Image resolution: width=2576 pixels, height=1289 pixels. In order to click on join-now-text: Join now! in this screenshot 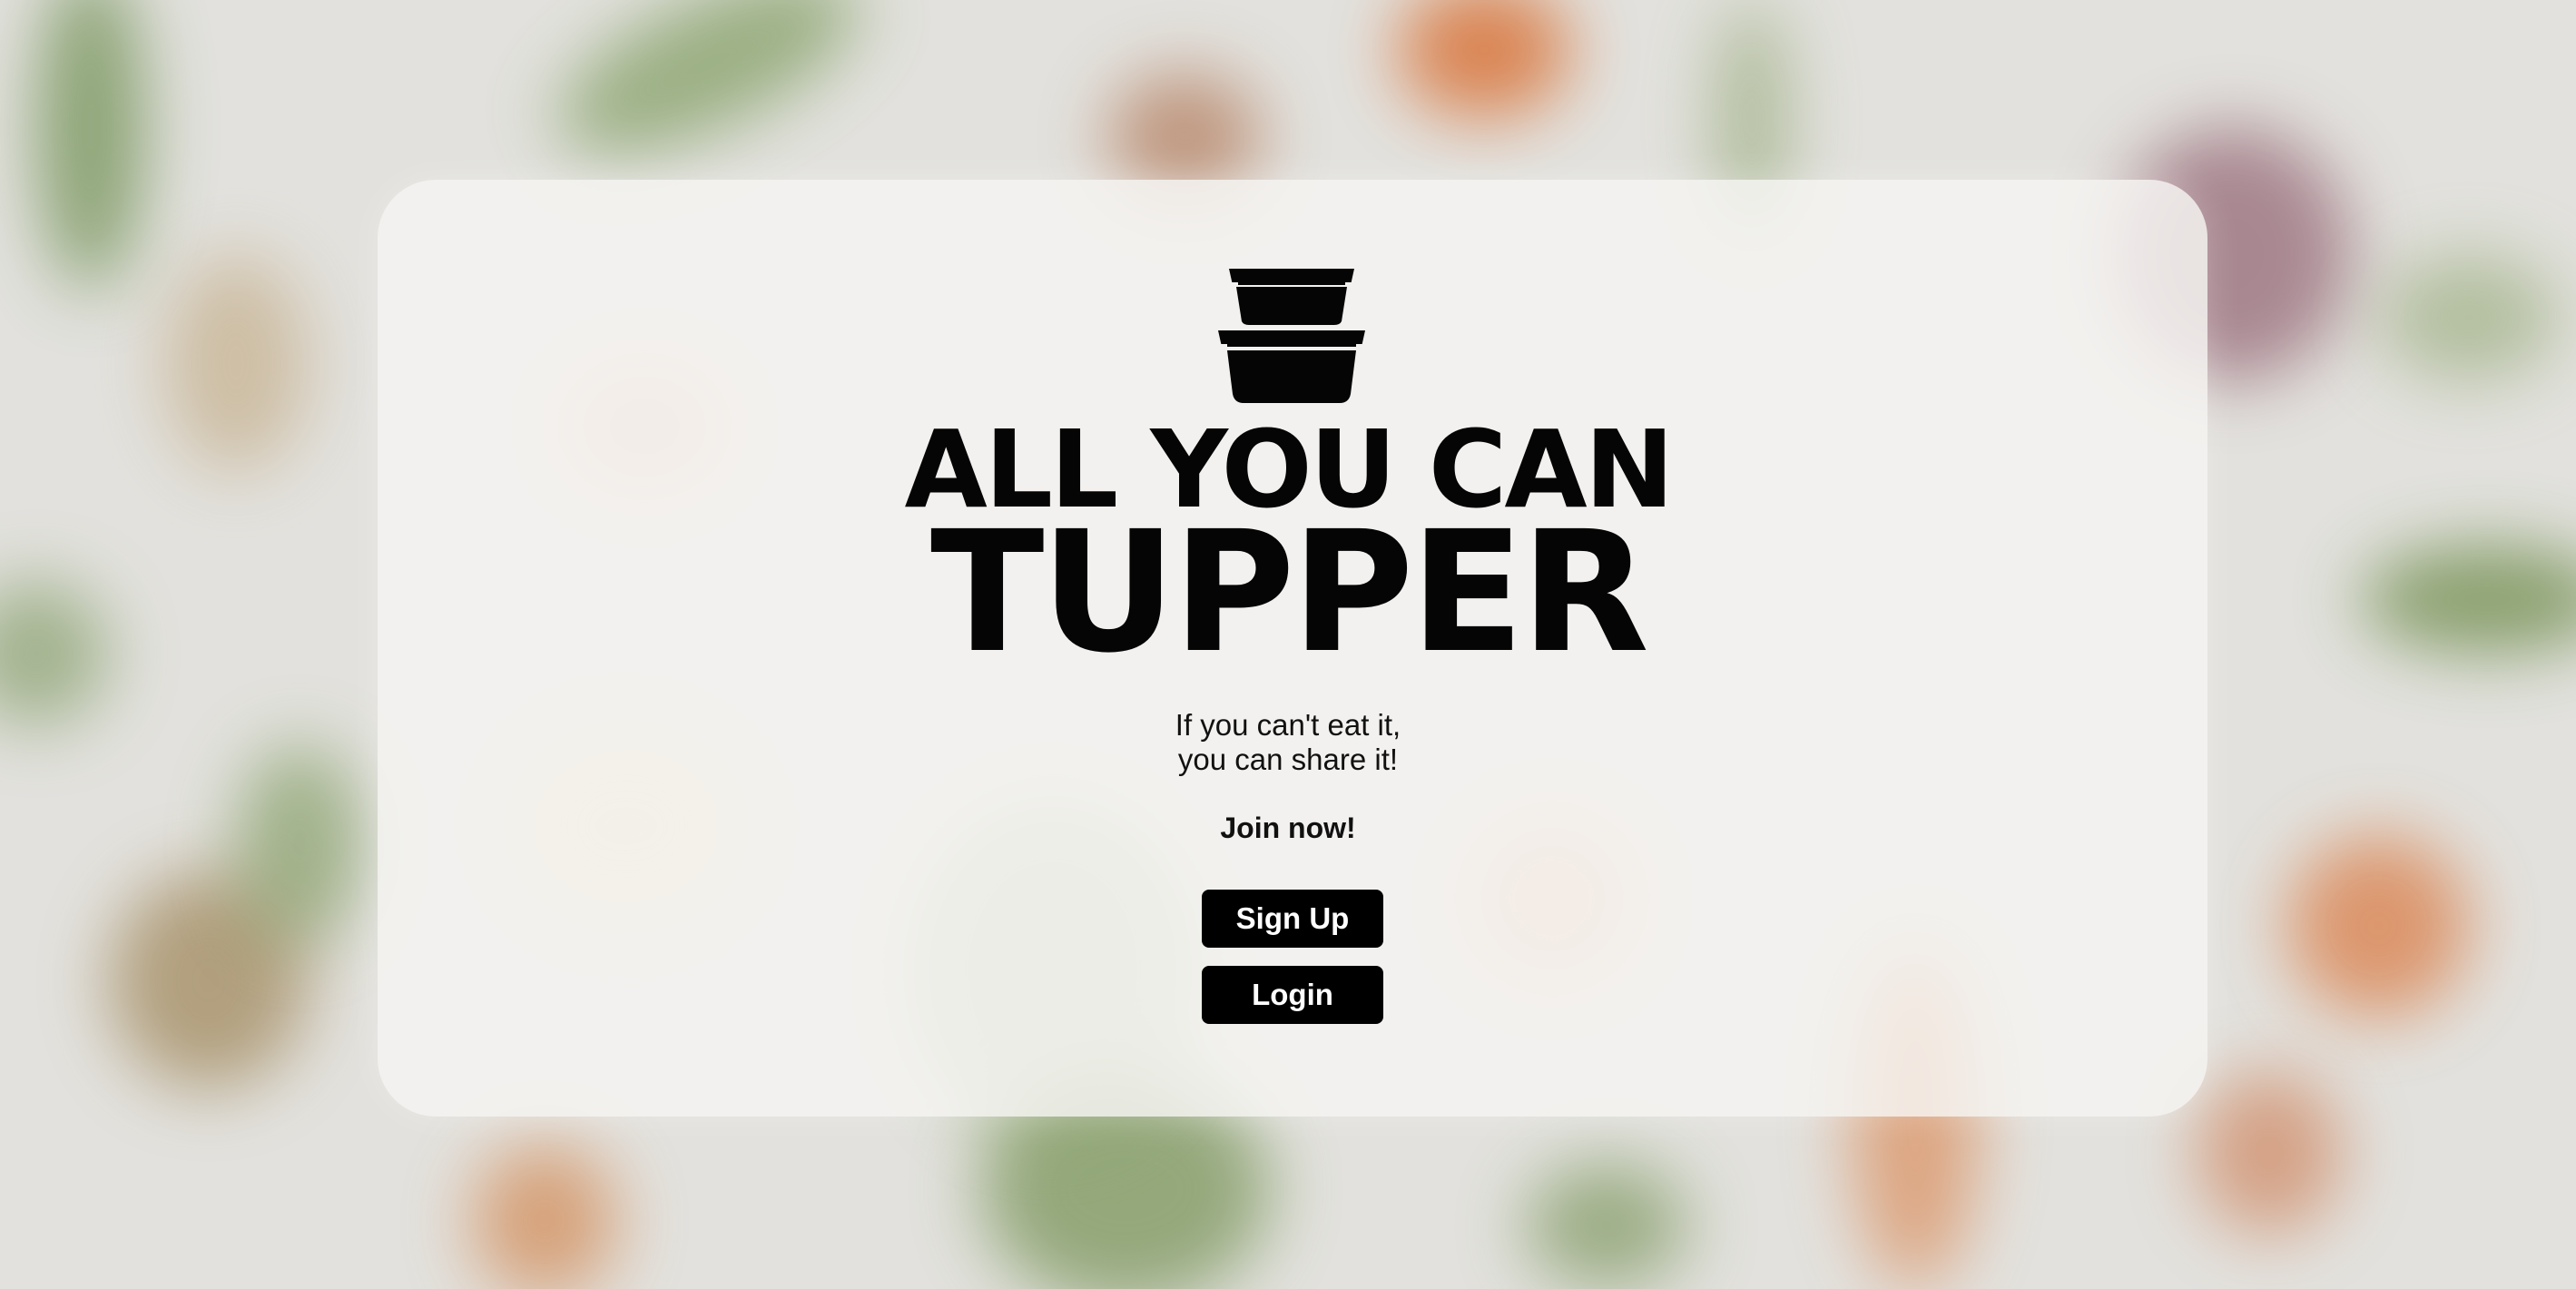, I will do `click(1288, 828)`.